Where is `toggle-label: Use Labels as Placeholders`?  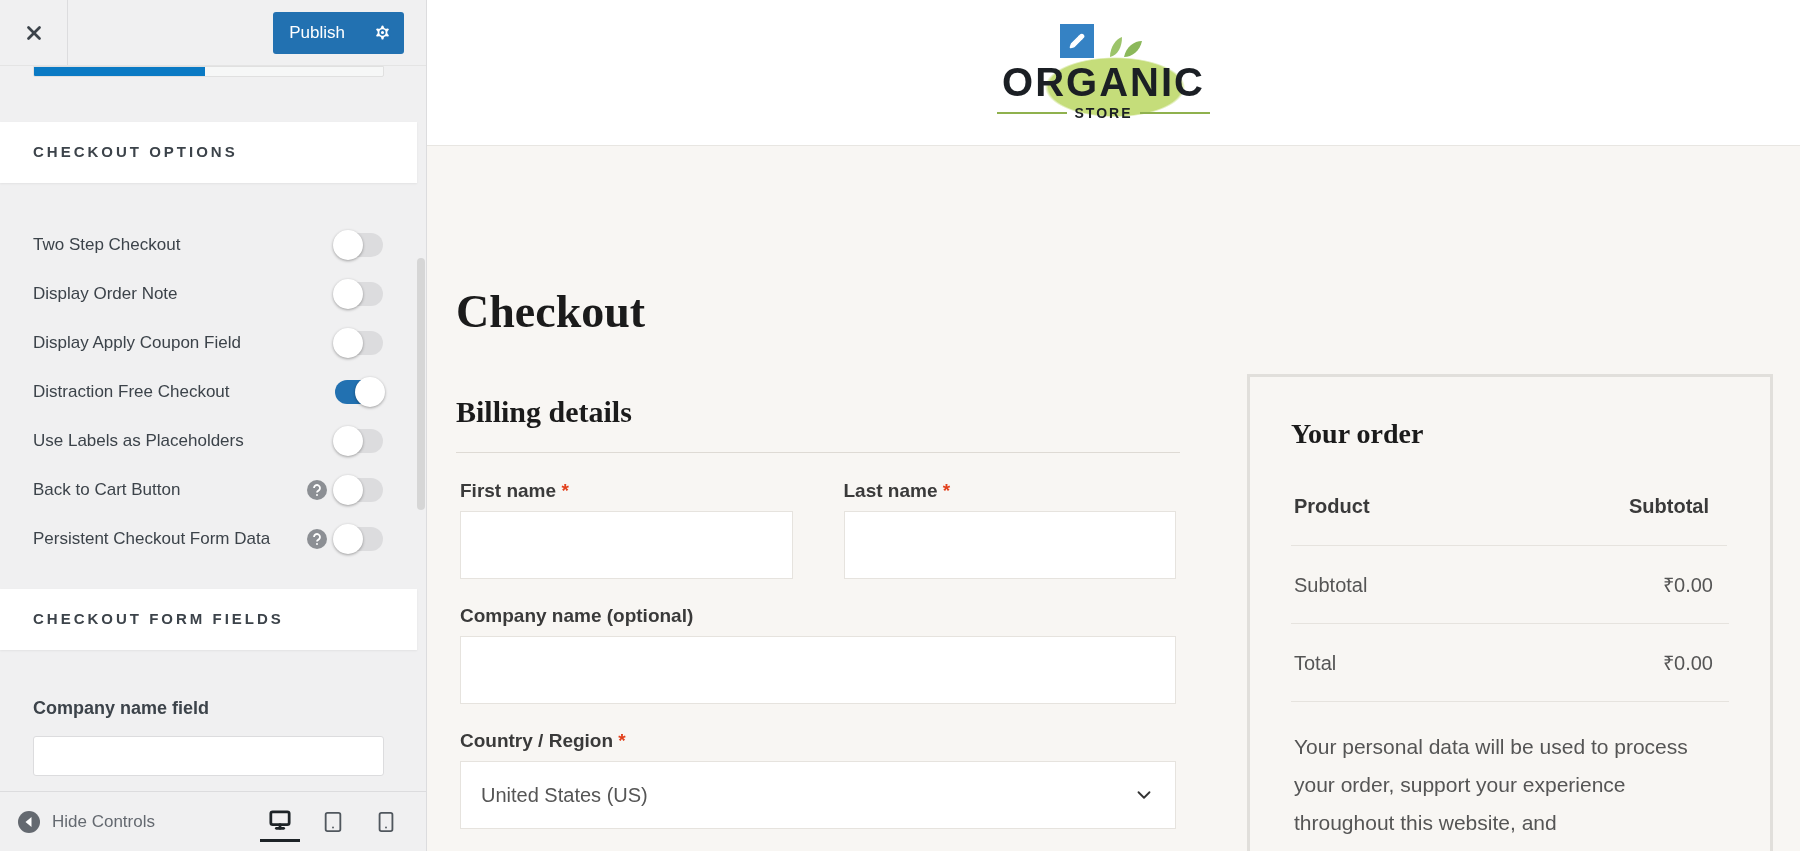 toggle-label: Use Labels as Placeholders is located at coordinates (139, 441).